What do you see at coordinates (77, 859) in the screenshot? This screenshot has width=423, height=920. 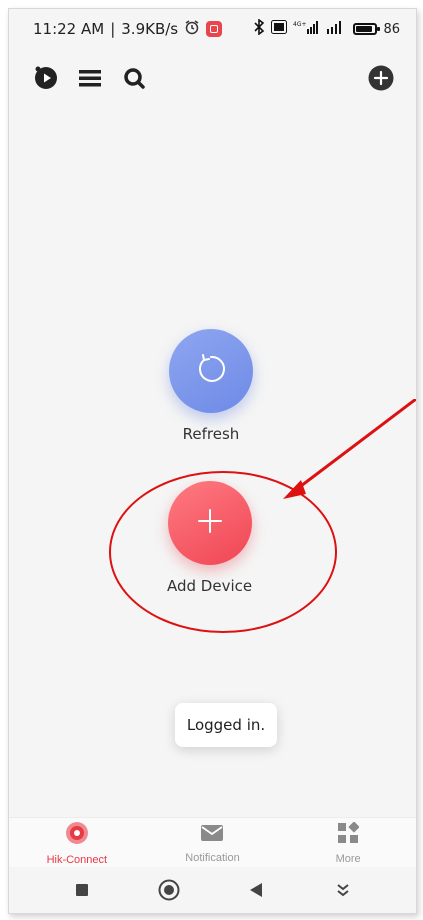 I see `tab-label: Hik-Connect` at bounding box center [77, 859].